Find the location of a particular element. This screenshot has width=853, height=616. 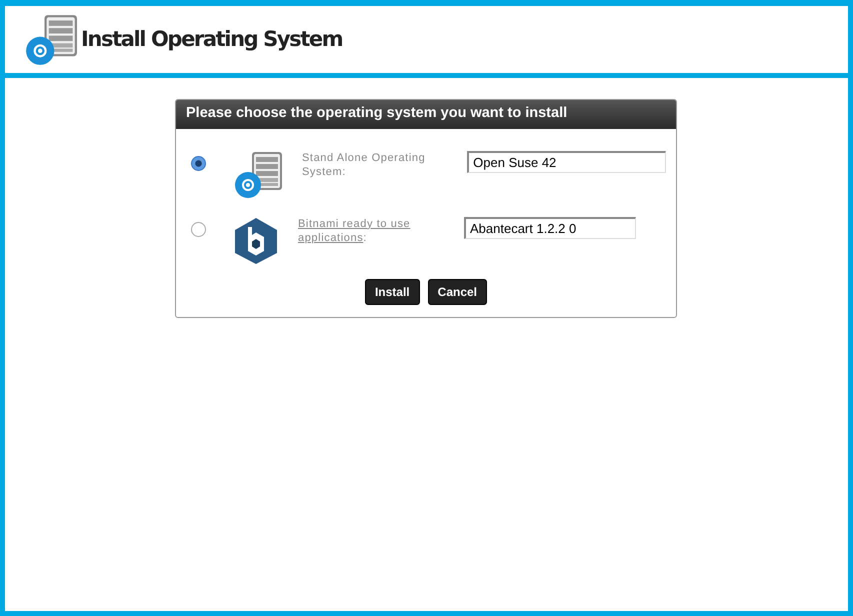

cancel-button: Cancel is located at coordinates (458, 291).